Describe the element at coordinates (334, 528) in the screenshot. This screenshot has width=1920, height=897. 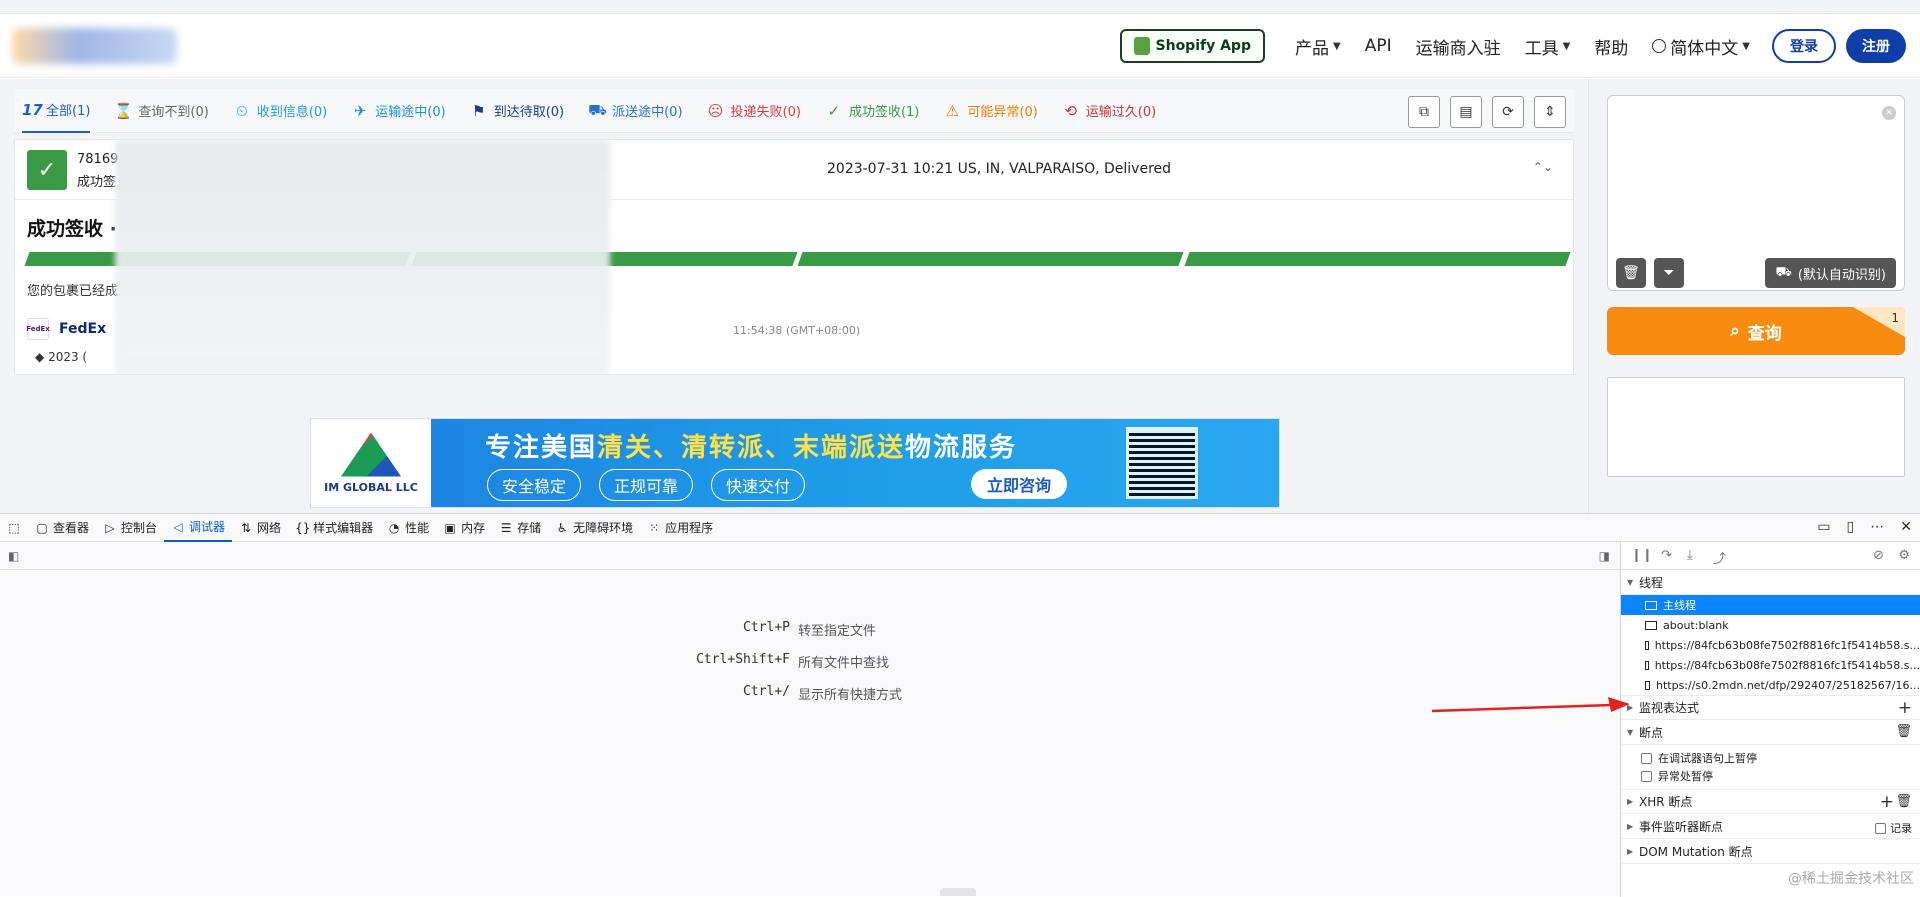
I see `devtools-tab-4: {} 样式编辑器` at that location.